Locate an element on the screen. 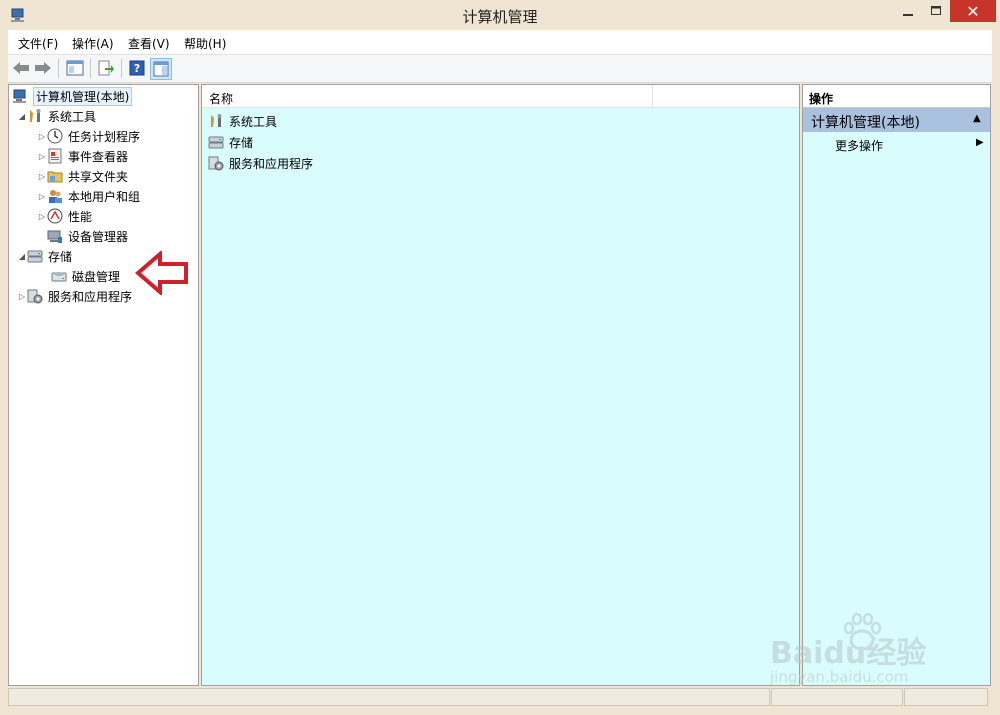 Image resolution: width=1000 pixels, height=715 pixels. tree-item-label: 性能 is located at coordinates (80, 216).